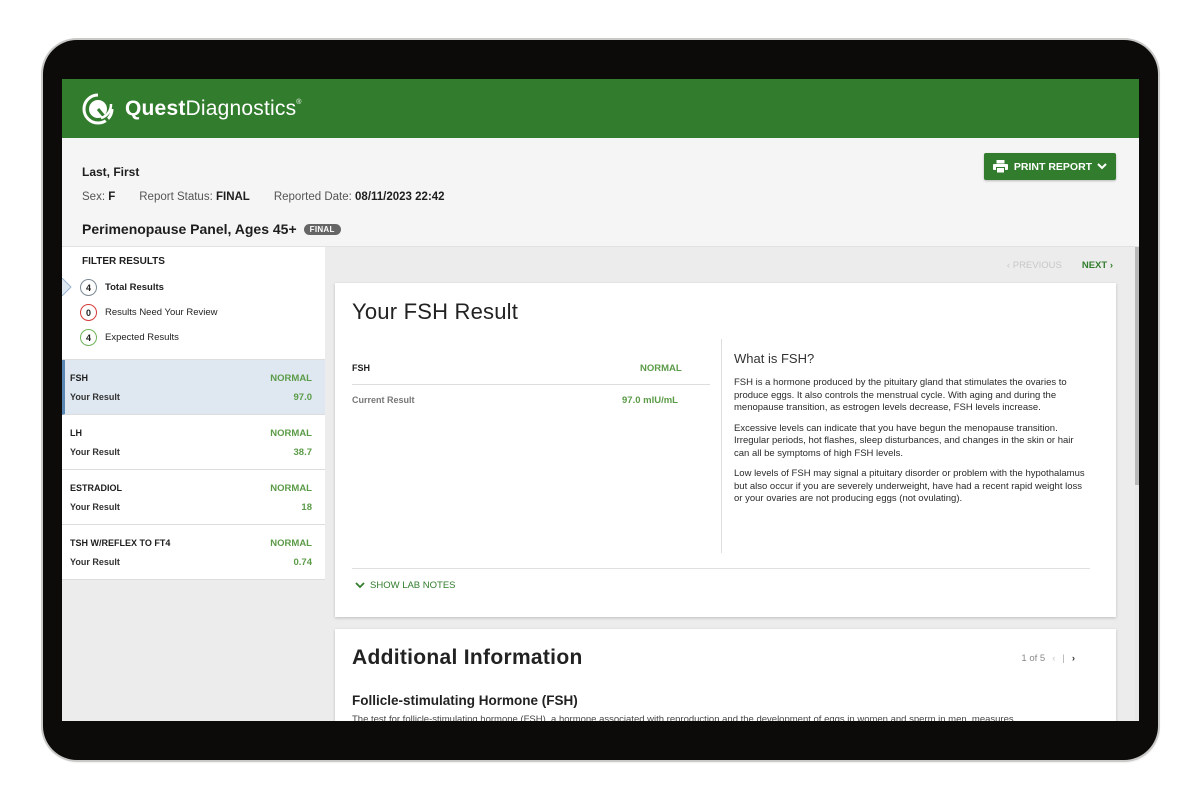 This screenshot has height=800, width=1200. I want to click on report-status-value: FINAL, so click(232, 197).